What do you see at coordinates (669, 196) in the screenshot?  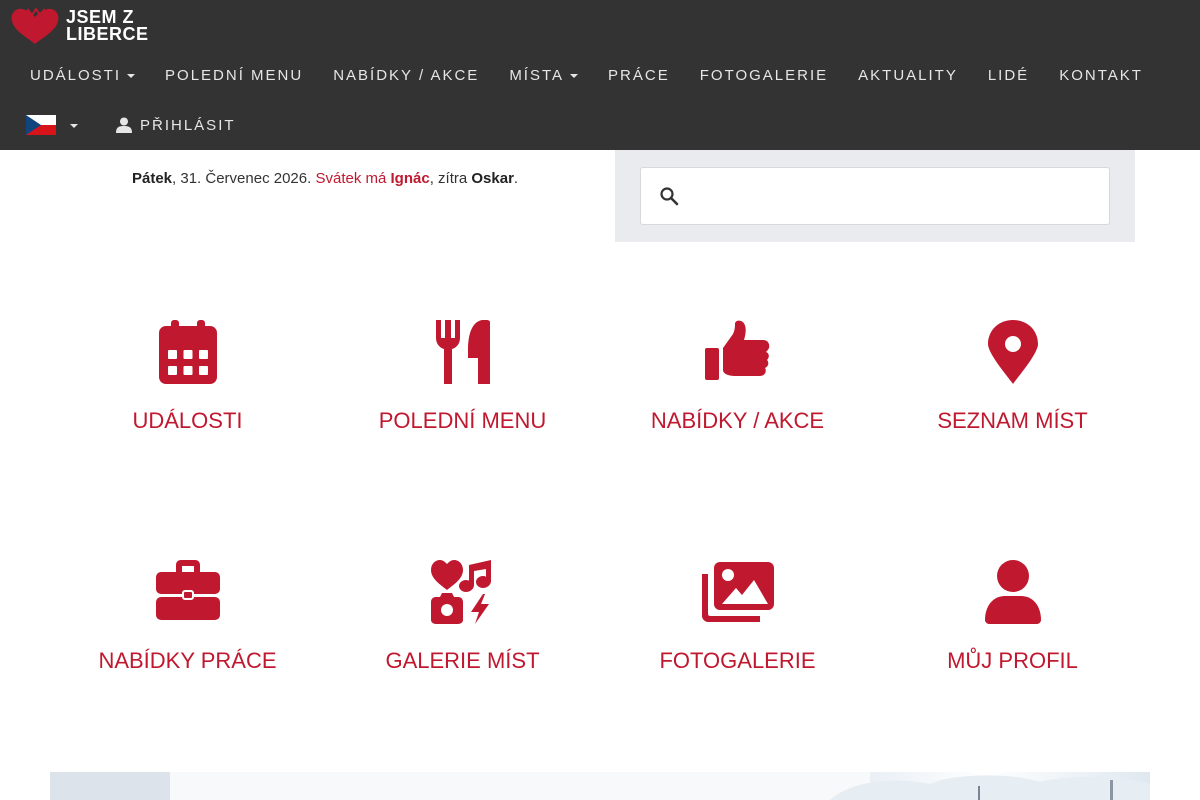 I see `search-icon` at bounding box center [669, 196].